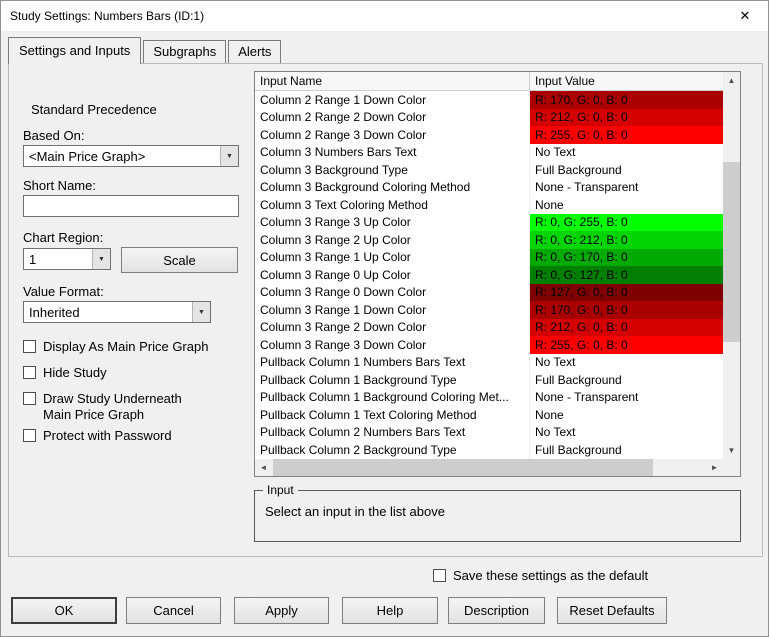 Image resolution: width=769 pixels, height=637 pixels. What do you see at coordinates (731, 80) in the screenshot?
I see `scroll-up-icon: ▲` at bounding box center [731, 80].